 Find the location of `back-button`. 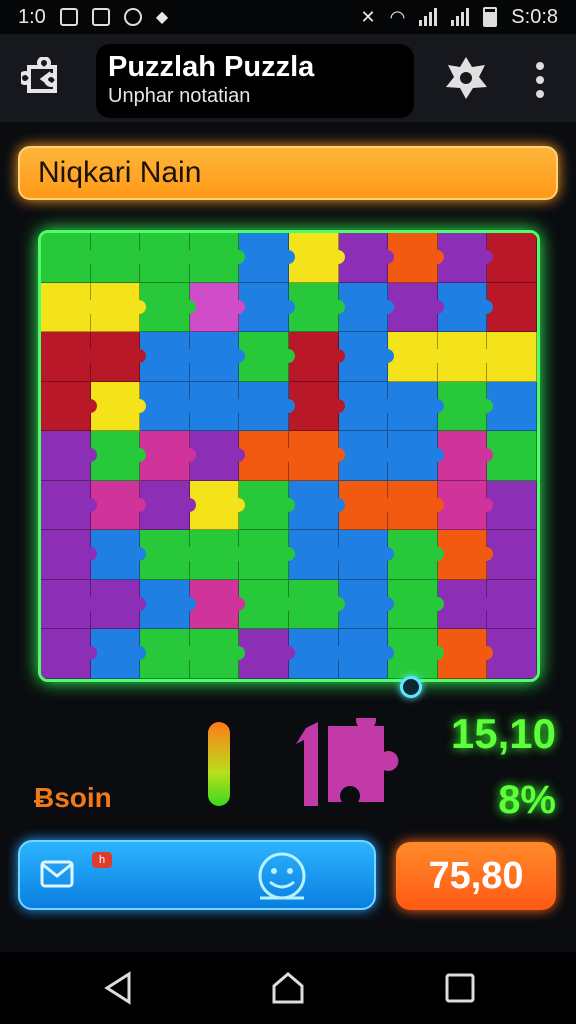

back-button is located at coordinates (43, 79).